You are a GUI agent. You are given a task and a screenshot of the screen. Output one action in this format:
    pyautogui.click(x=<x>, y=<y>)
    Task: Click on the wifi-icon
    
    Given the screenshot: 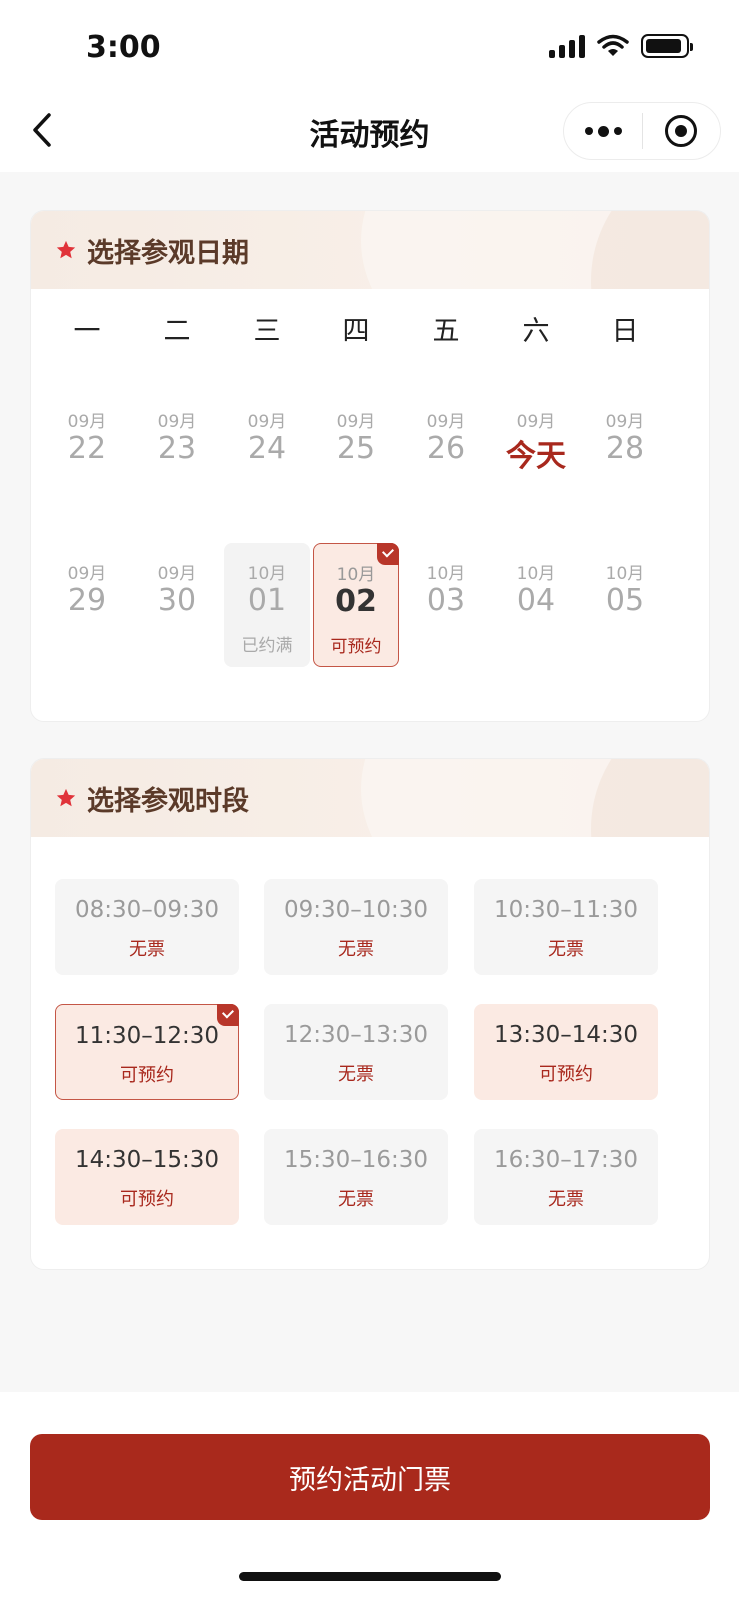 What is the action you would take?
    pyautogui.click(x=613, y=45)
    